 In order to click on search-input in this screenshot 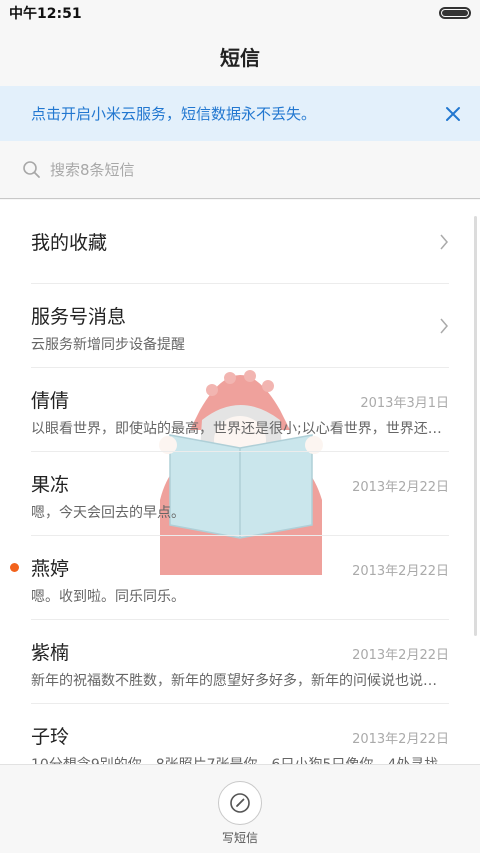, I will do `click(240, 169)`.